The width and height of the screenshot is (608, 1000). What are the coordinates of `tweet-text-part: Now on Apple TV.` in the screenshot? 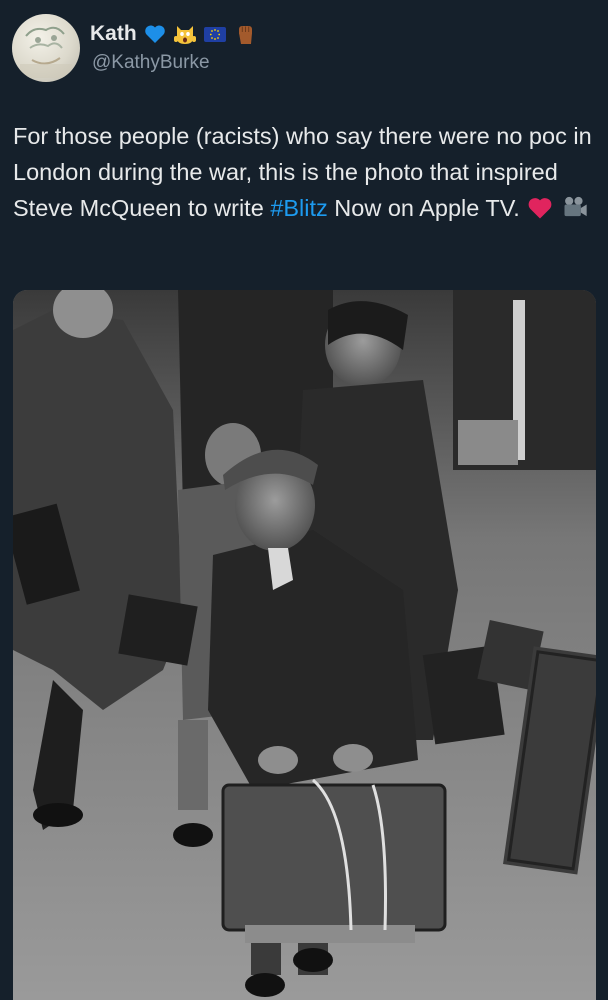 It's located at (423, 208).